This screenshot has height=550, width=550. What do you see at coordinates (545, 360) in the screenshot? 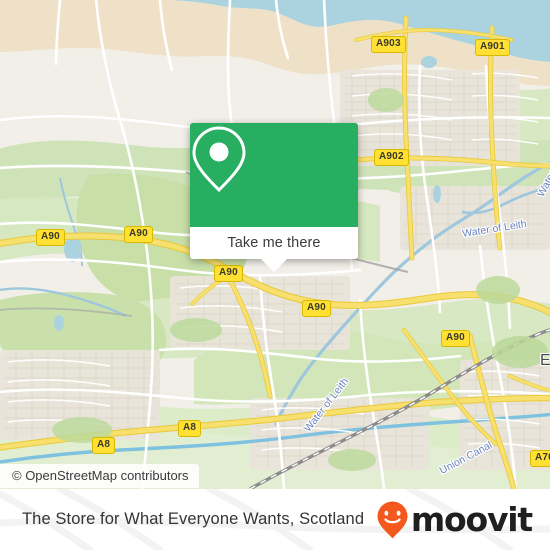
I see `map-label-edinburgh: E` at bounding box center [545, 360].